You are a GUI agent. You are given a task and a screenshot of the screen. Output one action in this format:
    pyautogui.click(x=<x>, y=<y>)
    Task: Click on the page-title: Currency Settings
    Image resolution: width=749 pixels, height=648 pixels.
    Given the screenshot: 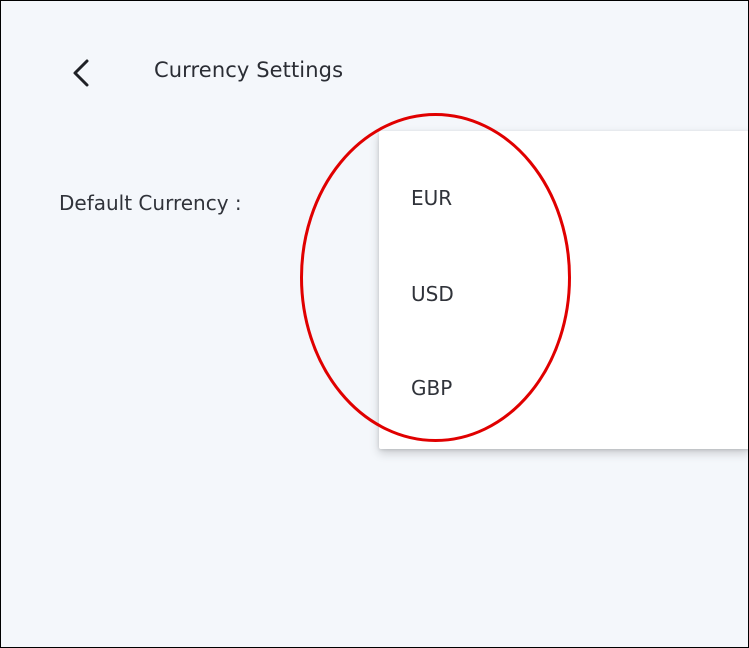 What is the action you would take?
    pyautogui.click(x=249, y=70)
    